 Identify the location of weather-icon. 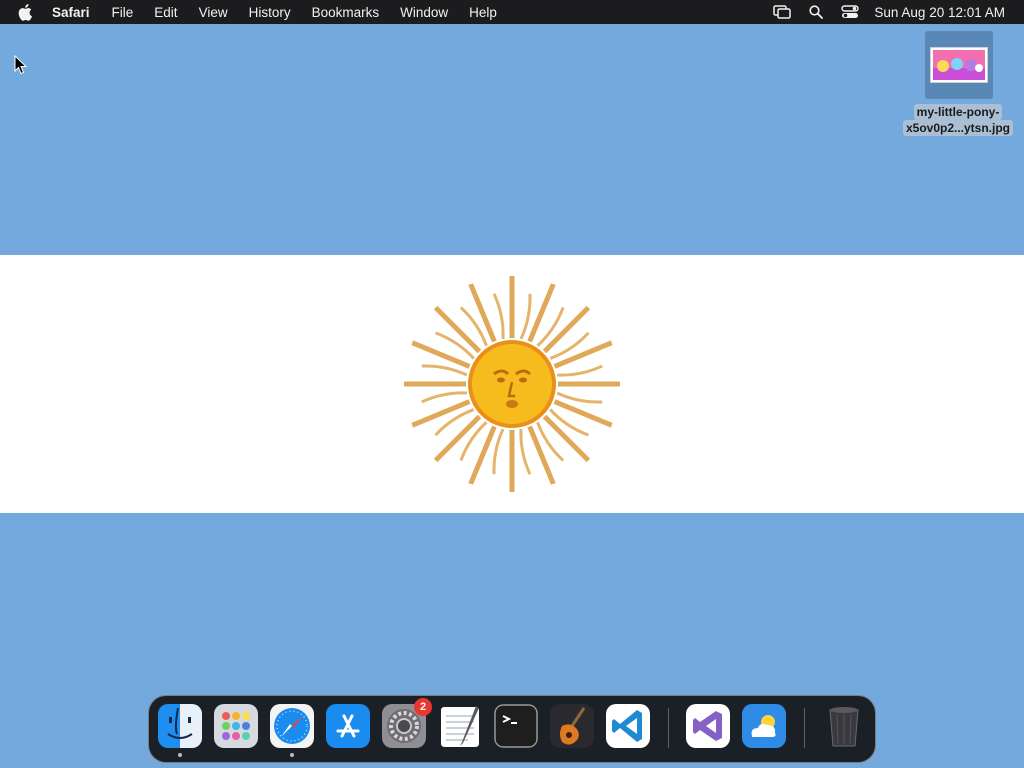
(764, 726).